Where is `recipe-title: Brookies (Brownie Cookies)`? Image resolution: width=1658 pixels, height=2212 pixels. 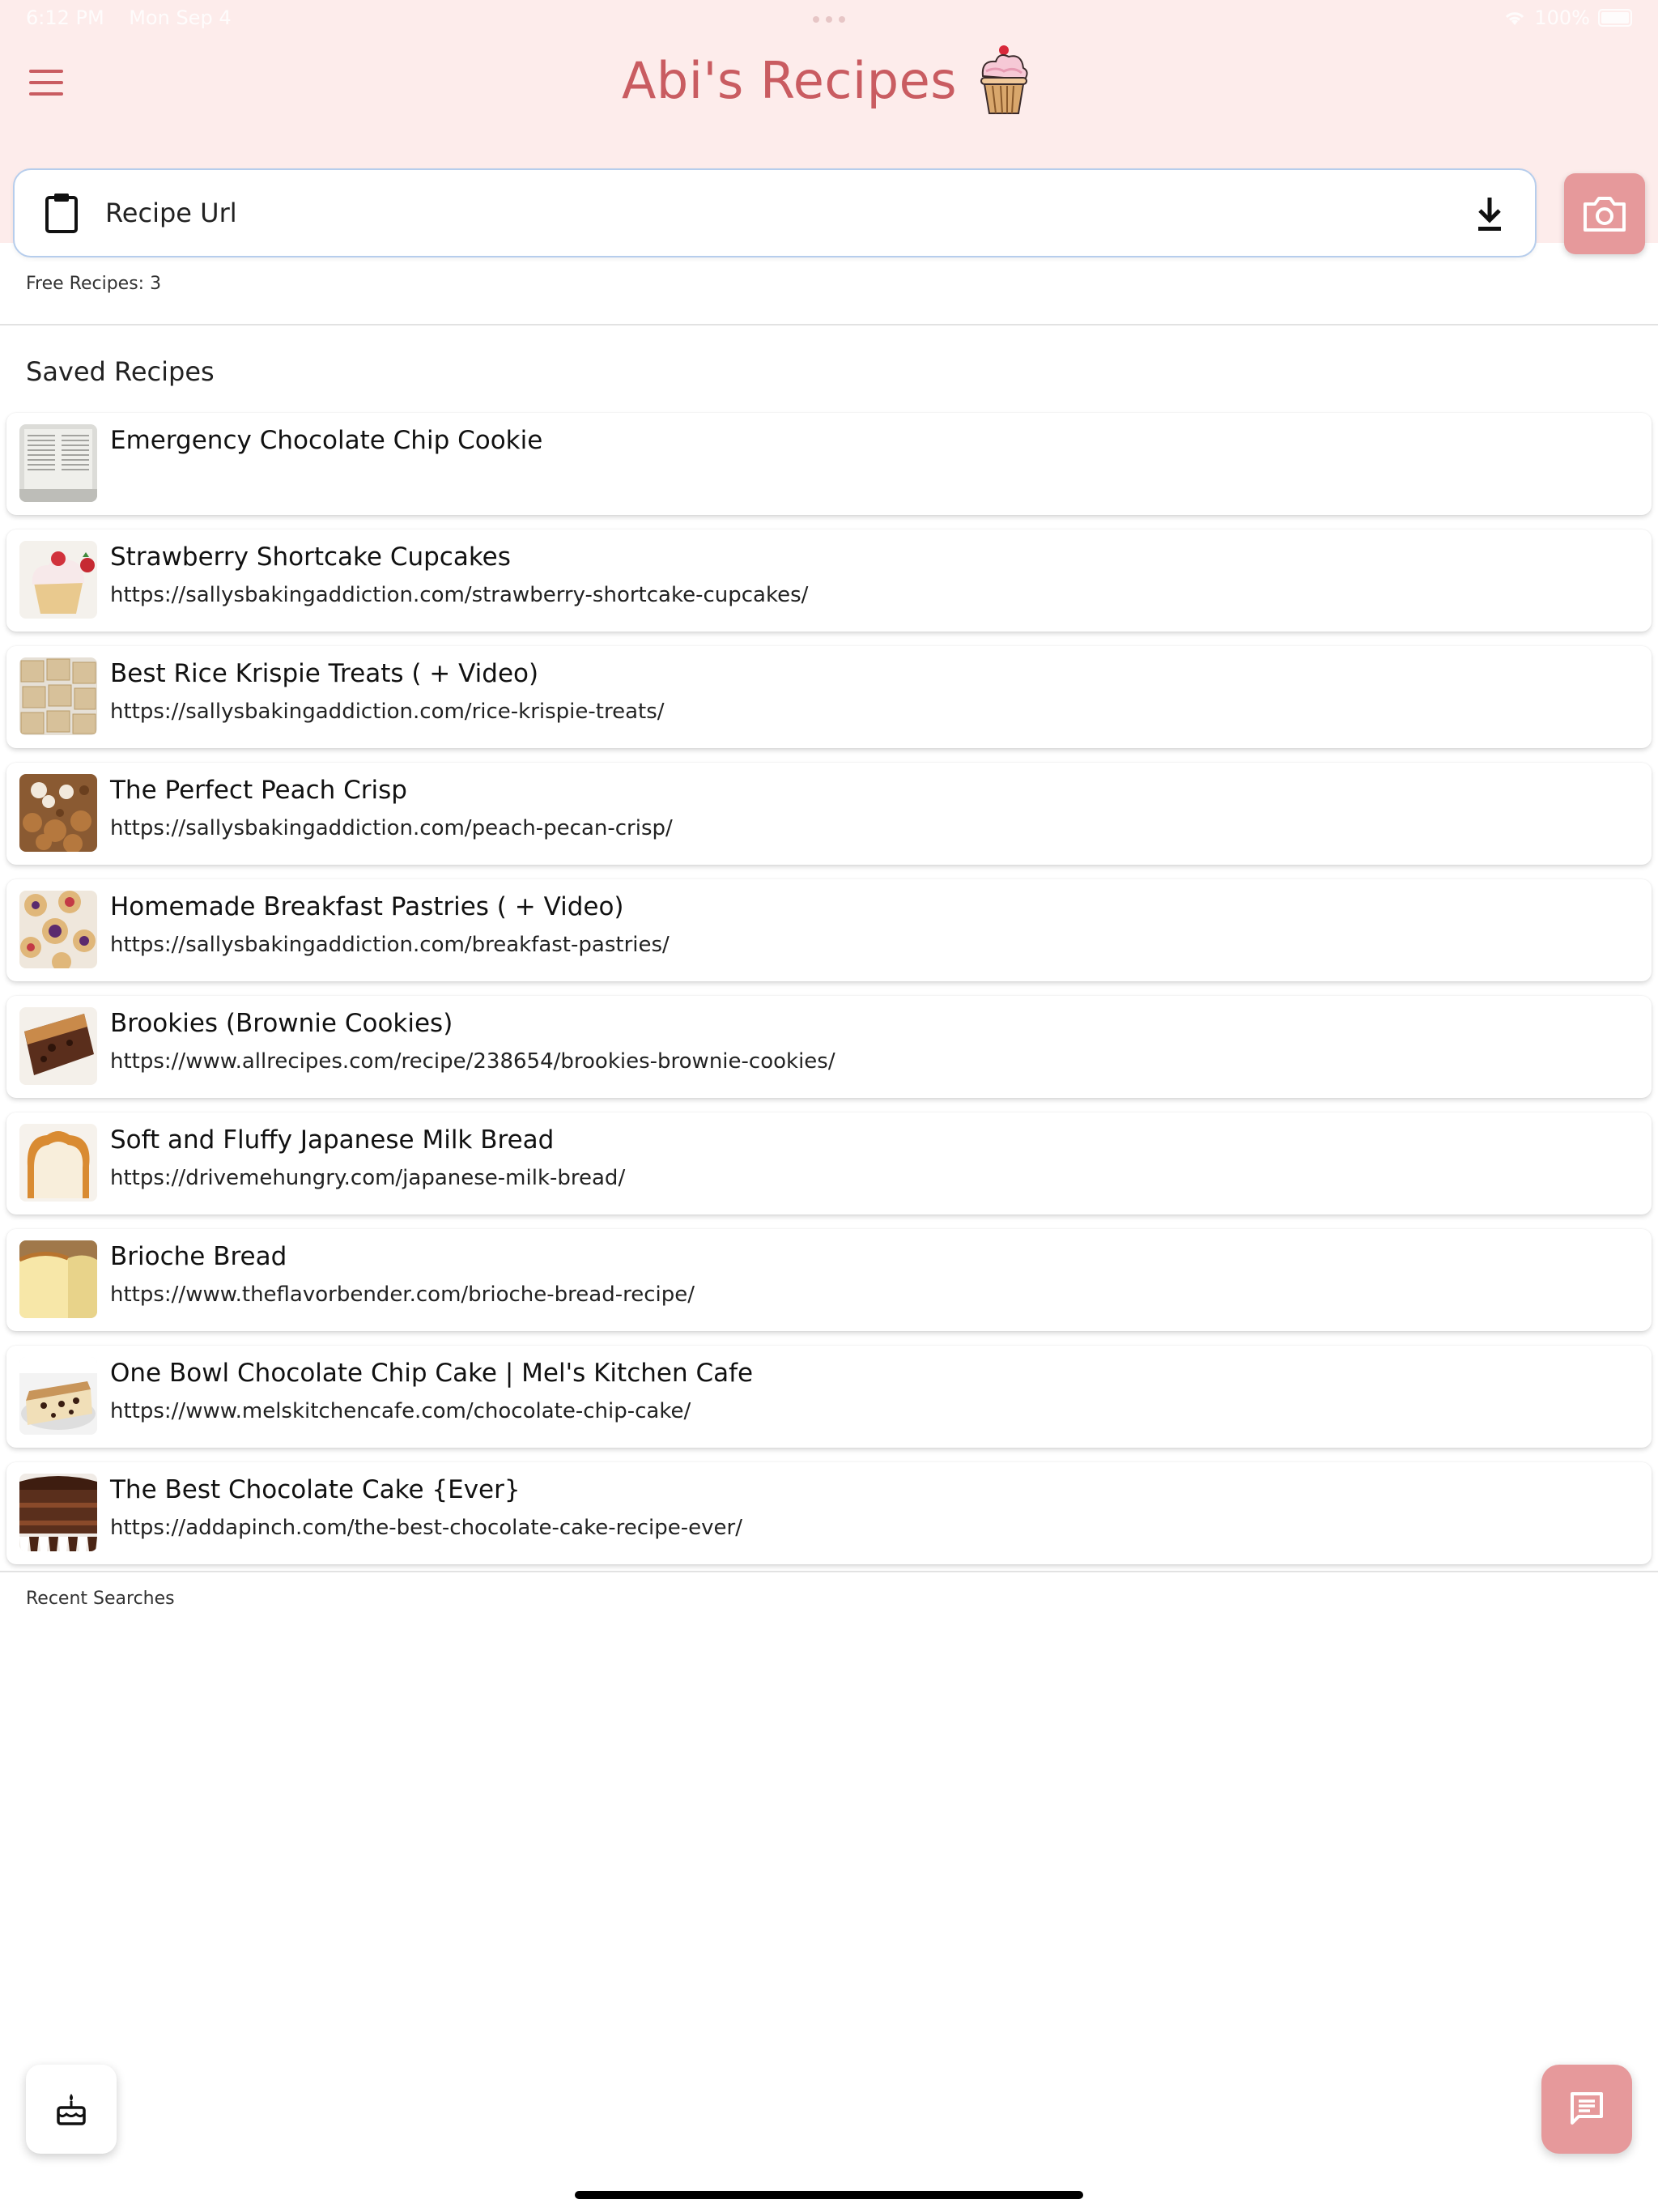
recipe-title: Brookies (Brownie Cookies) is located at coordinates (281, 1024).